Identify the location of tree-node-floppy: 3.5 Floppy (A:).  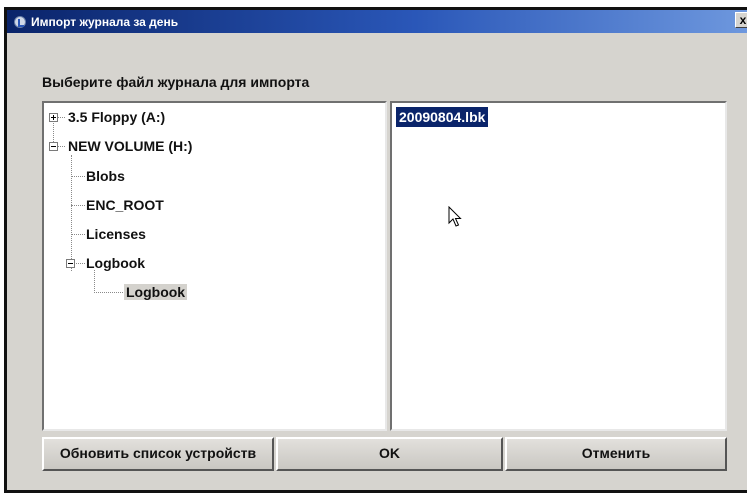
(106, 117).